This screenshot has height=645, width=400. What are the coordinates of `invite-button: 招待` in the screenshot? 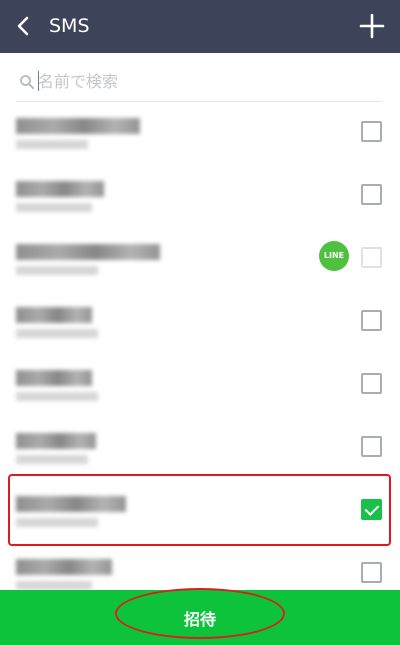 It's located at (200, 617).